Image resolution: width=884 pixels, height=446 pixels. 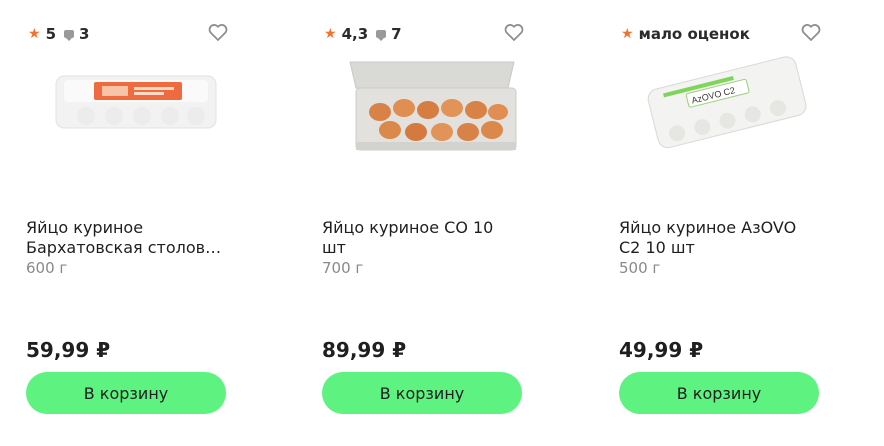 I want to click on title-line: С2 10 шт, so click(x=719, y=248).